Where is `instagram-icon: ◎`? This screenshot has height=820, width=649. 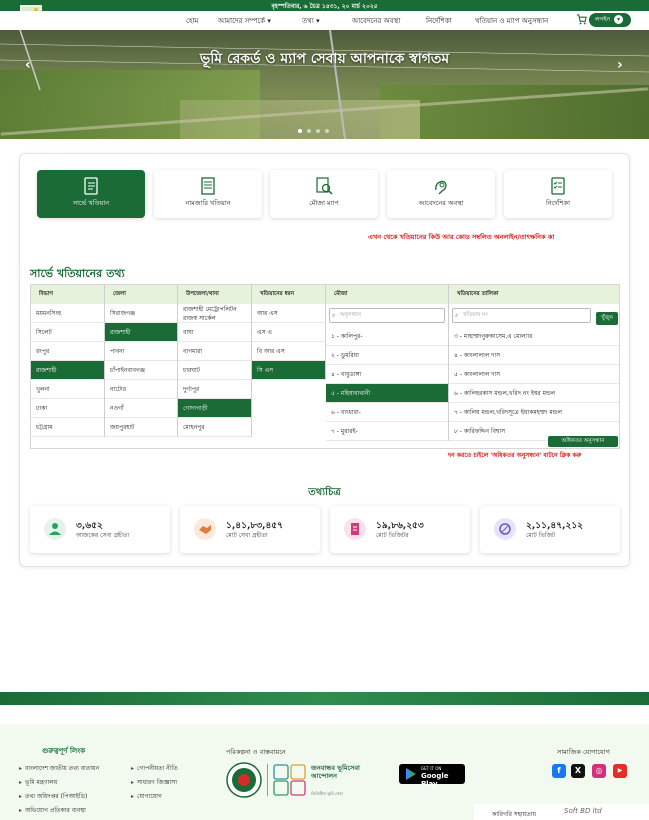
instagram-icon: ◎ is located at coordinates (599, 771).